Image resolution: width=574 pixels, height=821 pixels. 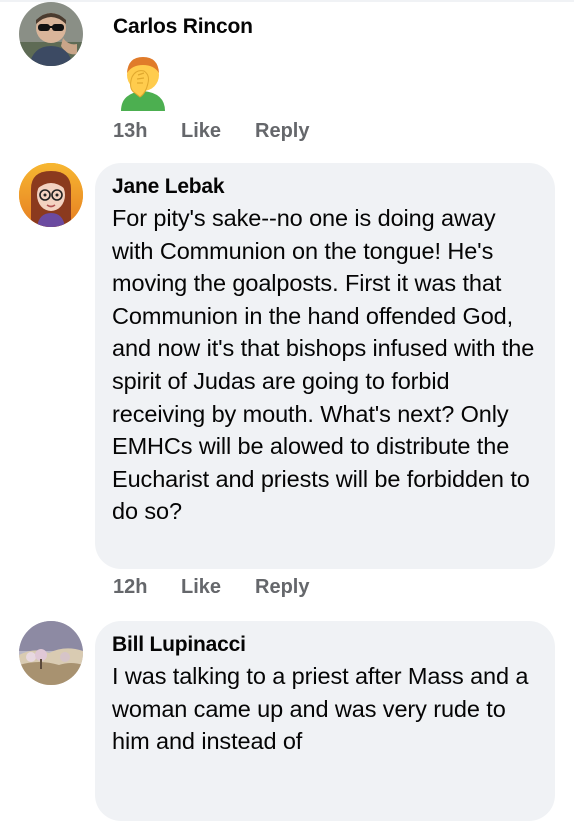 I want to click on comment-author: Bill Lupinacci, so click(x=325, y=645).